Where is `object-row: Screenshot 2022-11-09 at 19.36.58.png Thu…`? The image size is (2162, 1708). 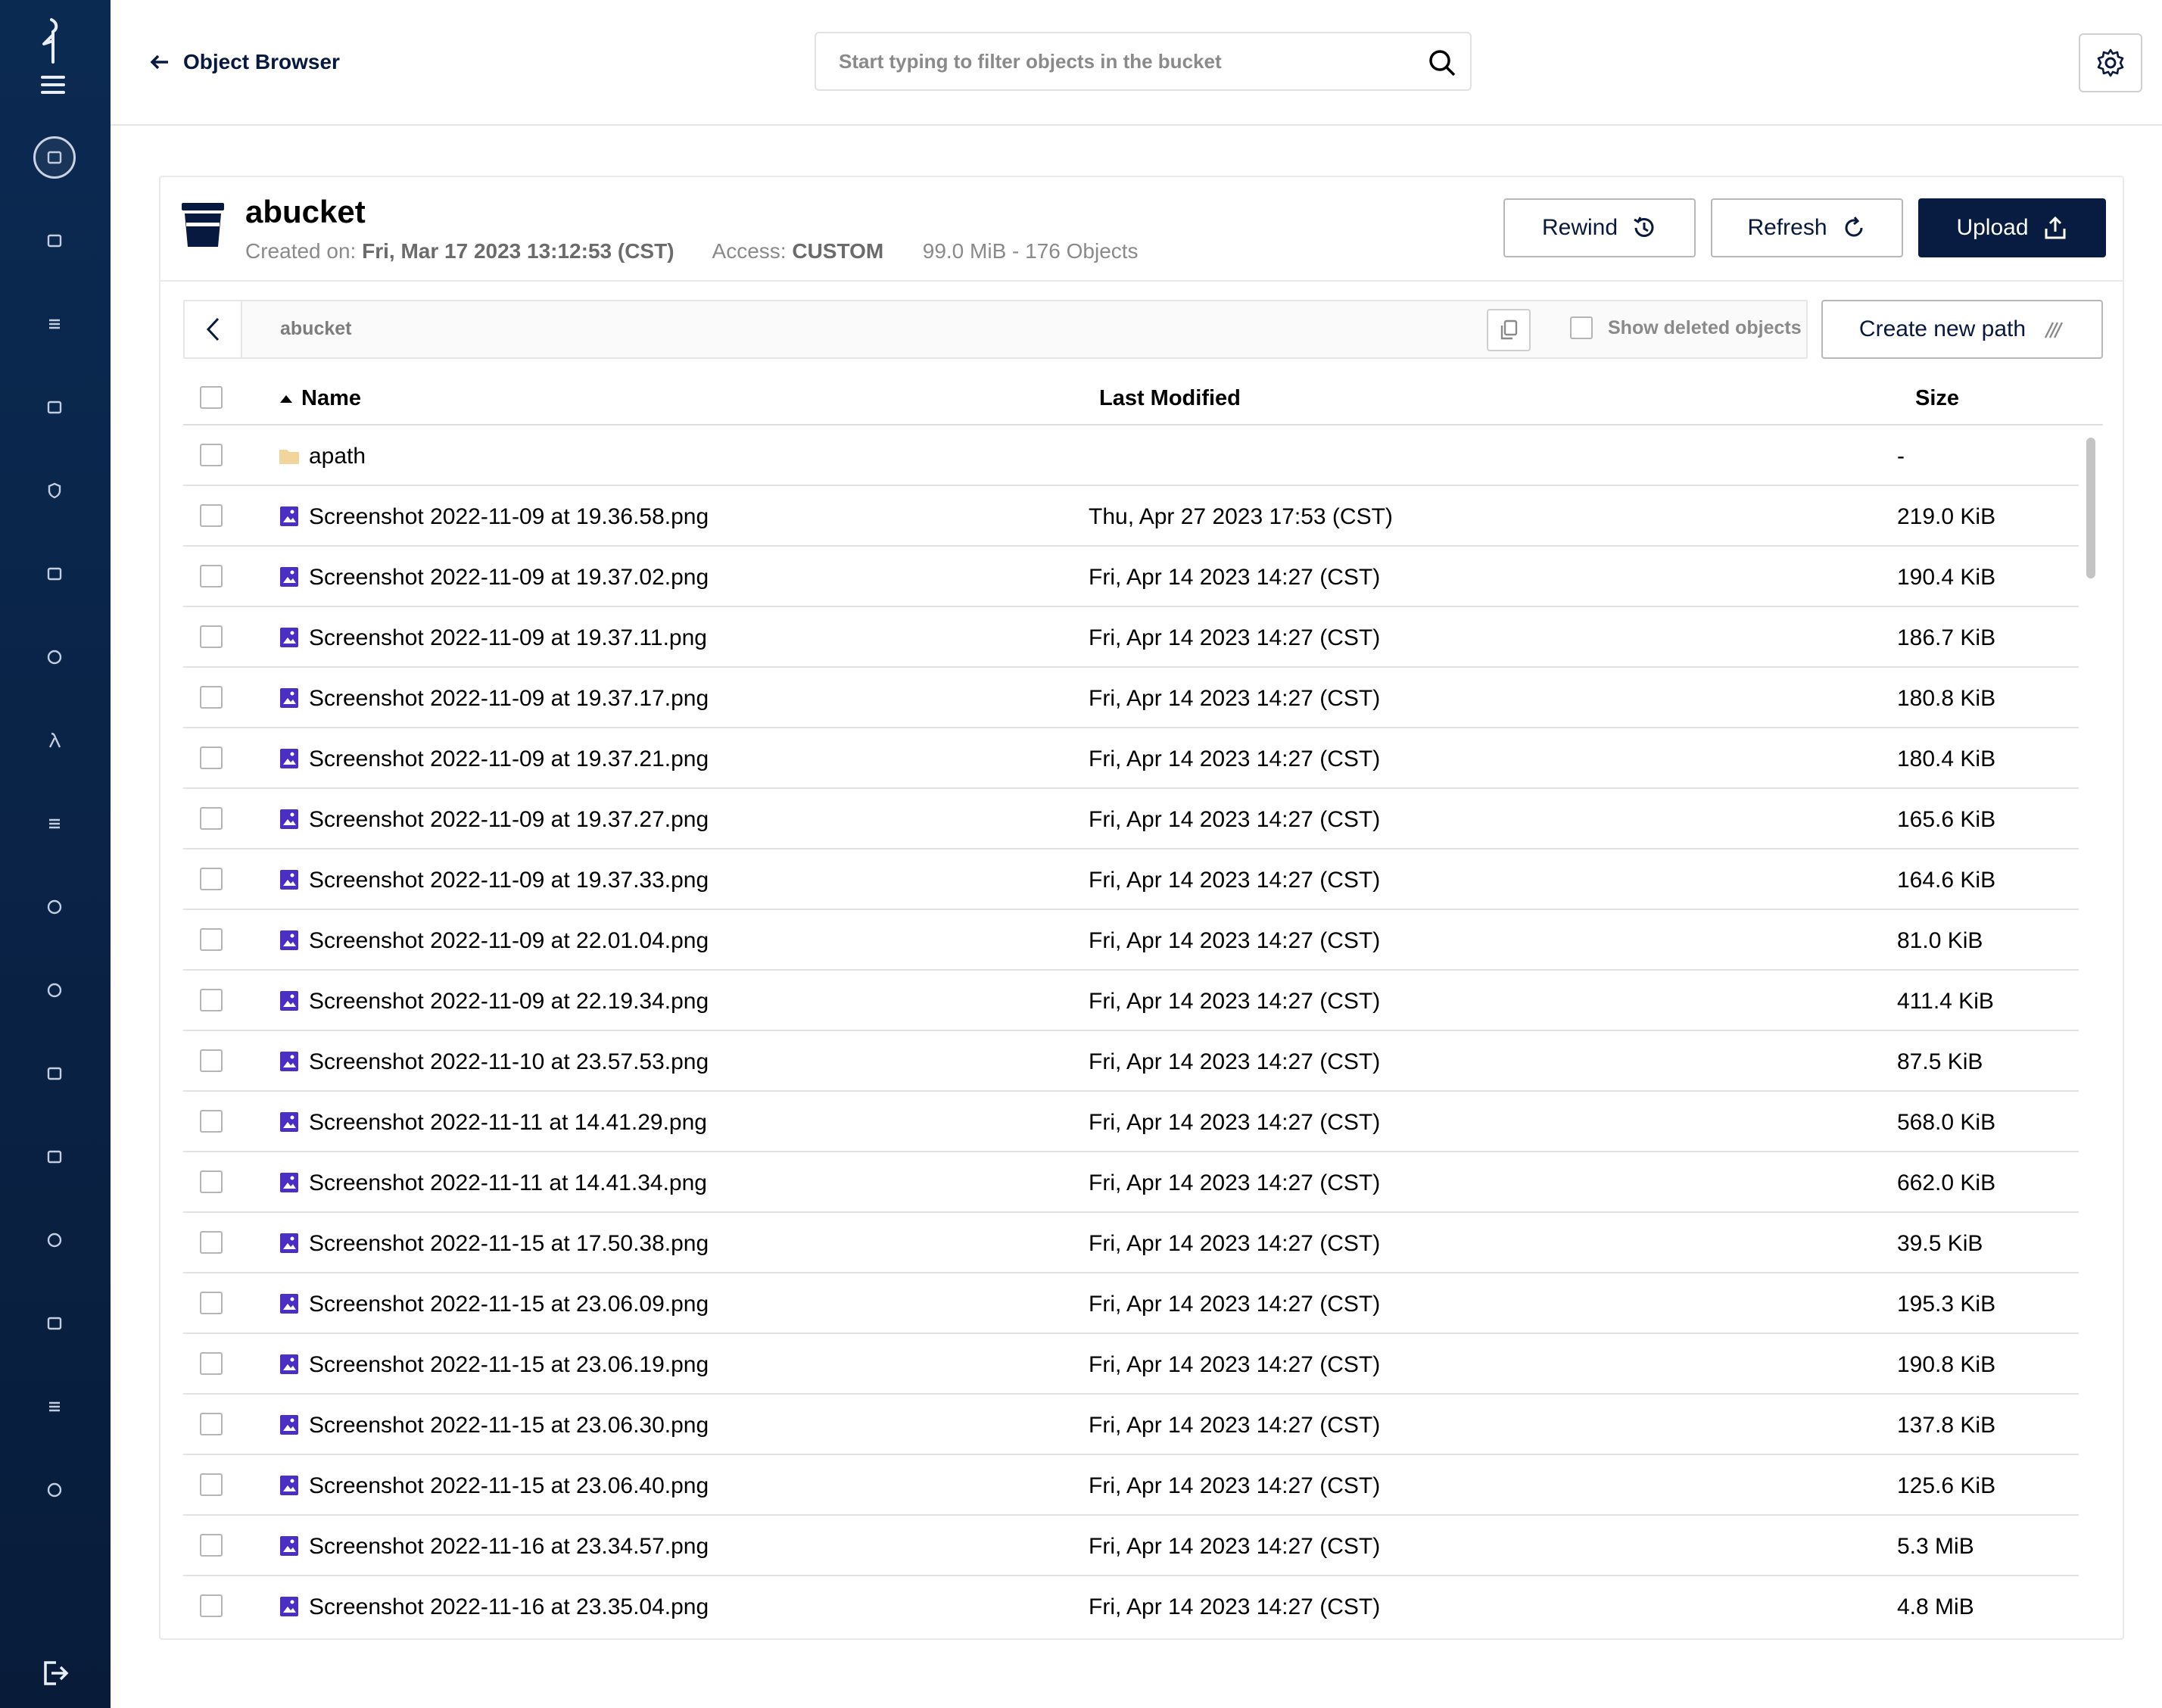 object-row: Screenshot 2022-11-09 at 19.36.58.png Thu… is located at coordinates (1131, 516).